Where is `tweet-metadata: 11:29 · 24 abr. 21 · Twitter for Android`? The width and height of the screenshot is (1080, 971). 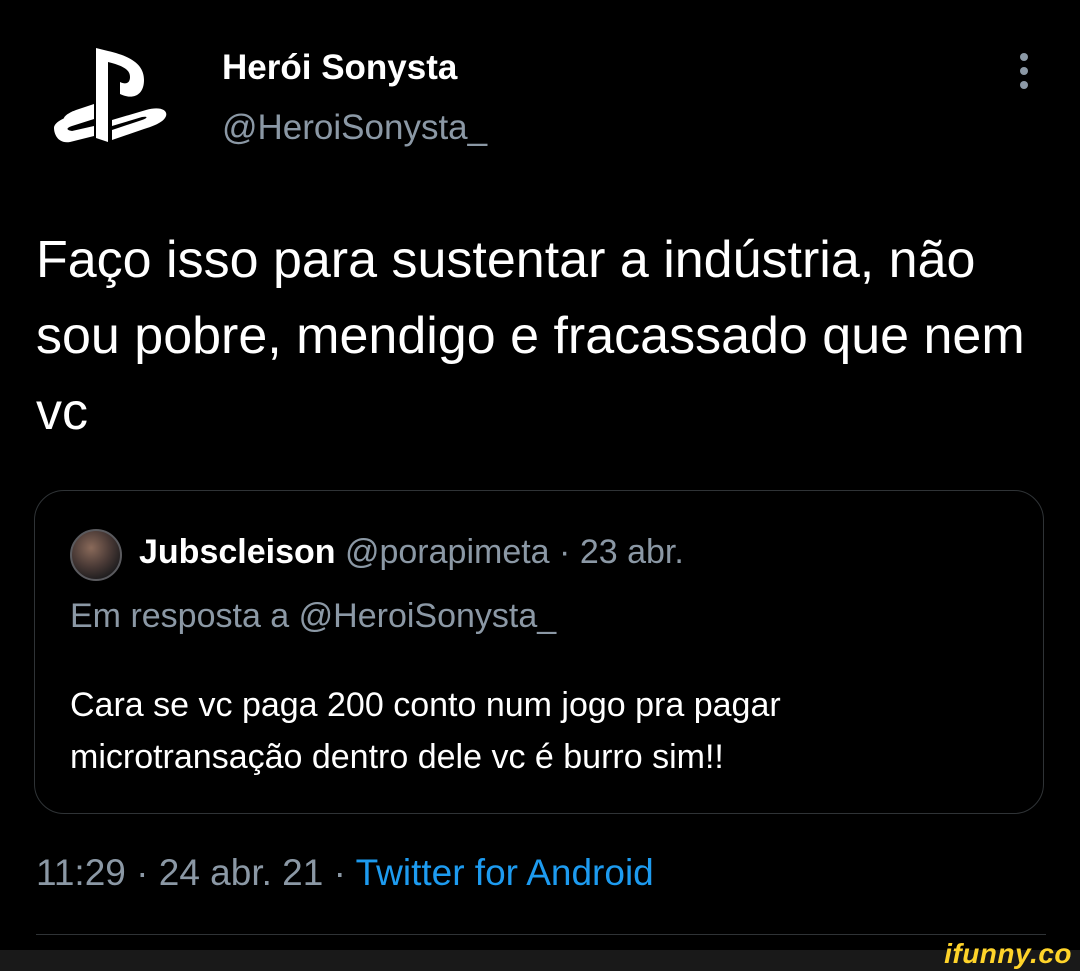
tweet-metadata: 11:29 · 24 abr. 21 · Twitter for Android is located at coordinates (345, 873).